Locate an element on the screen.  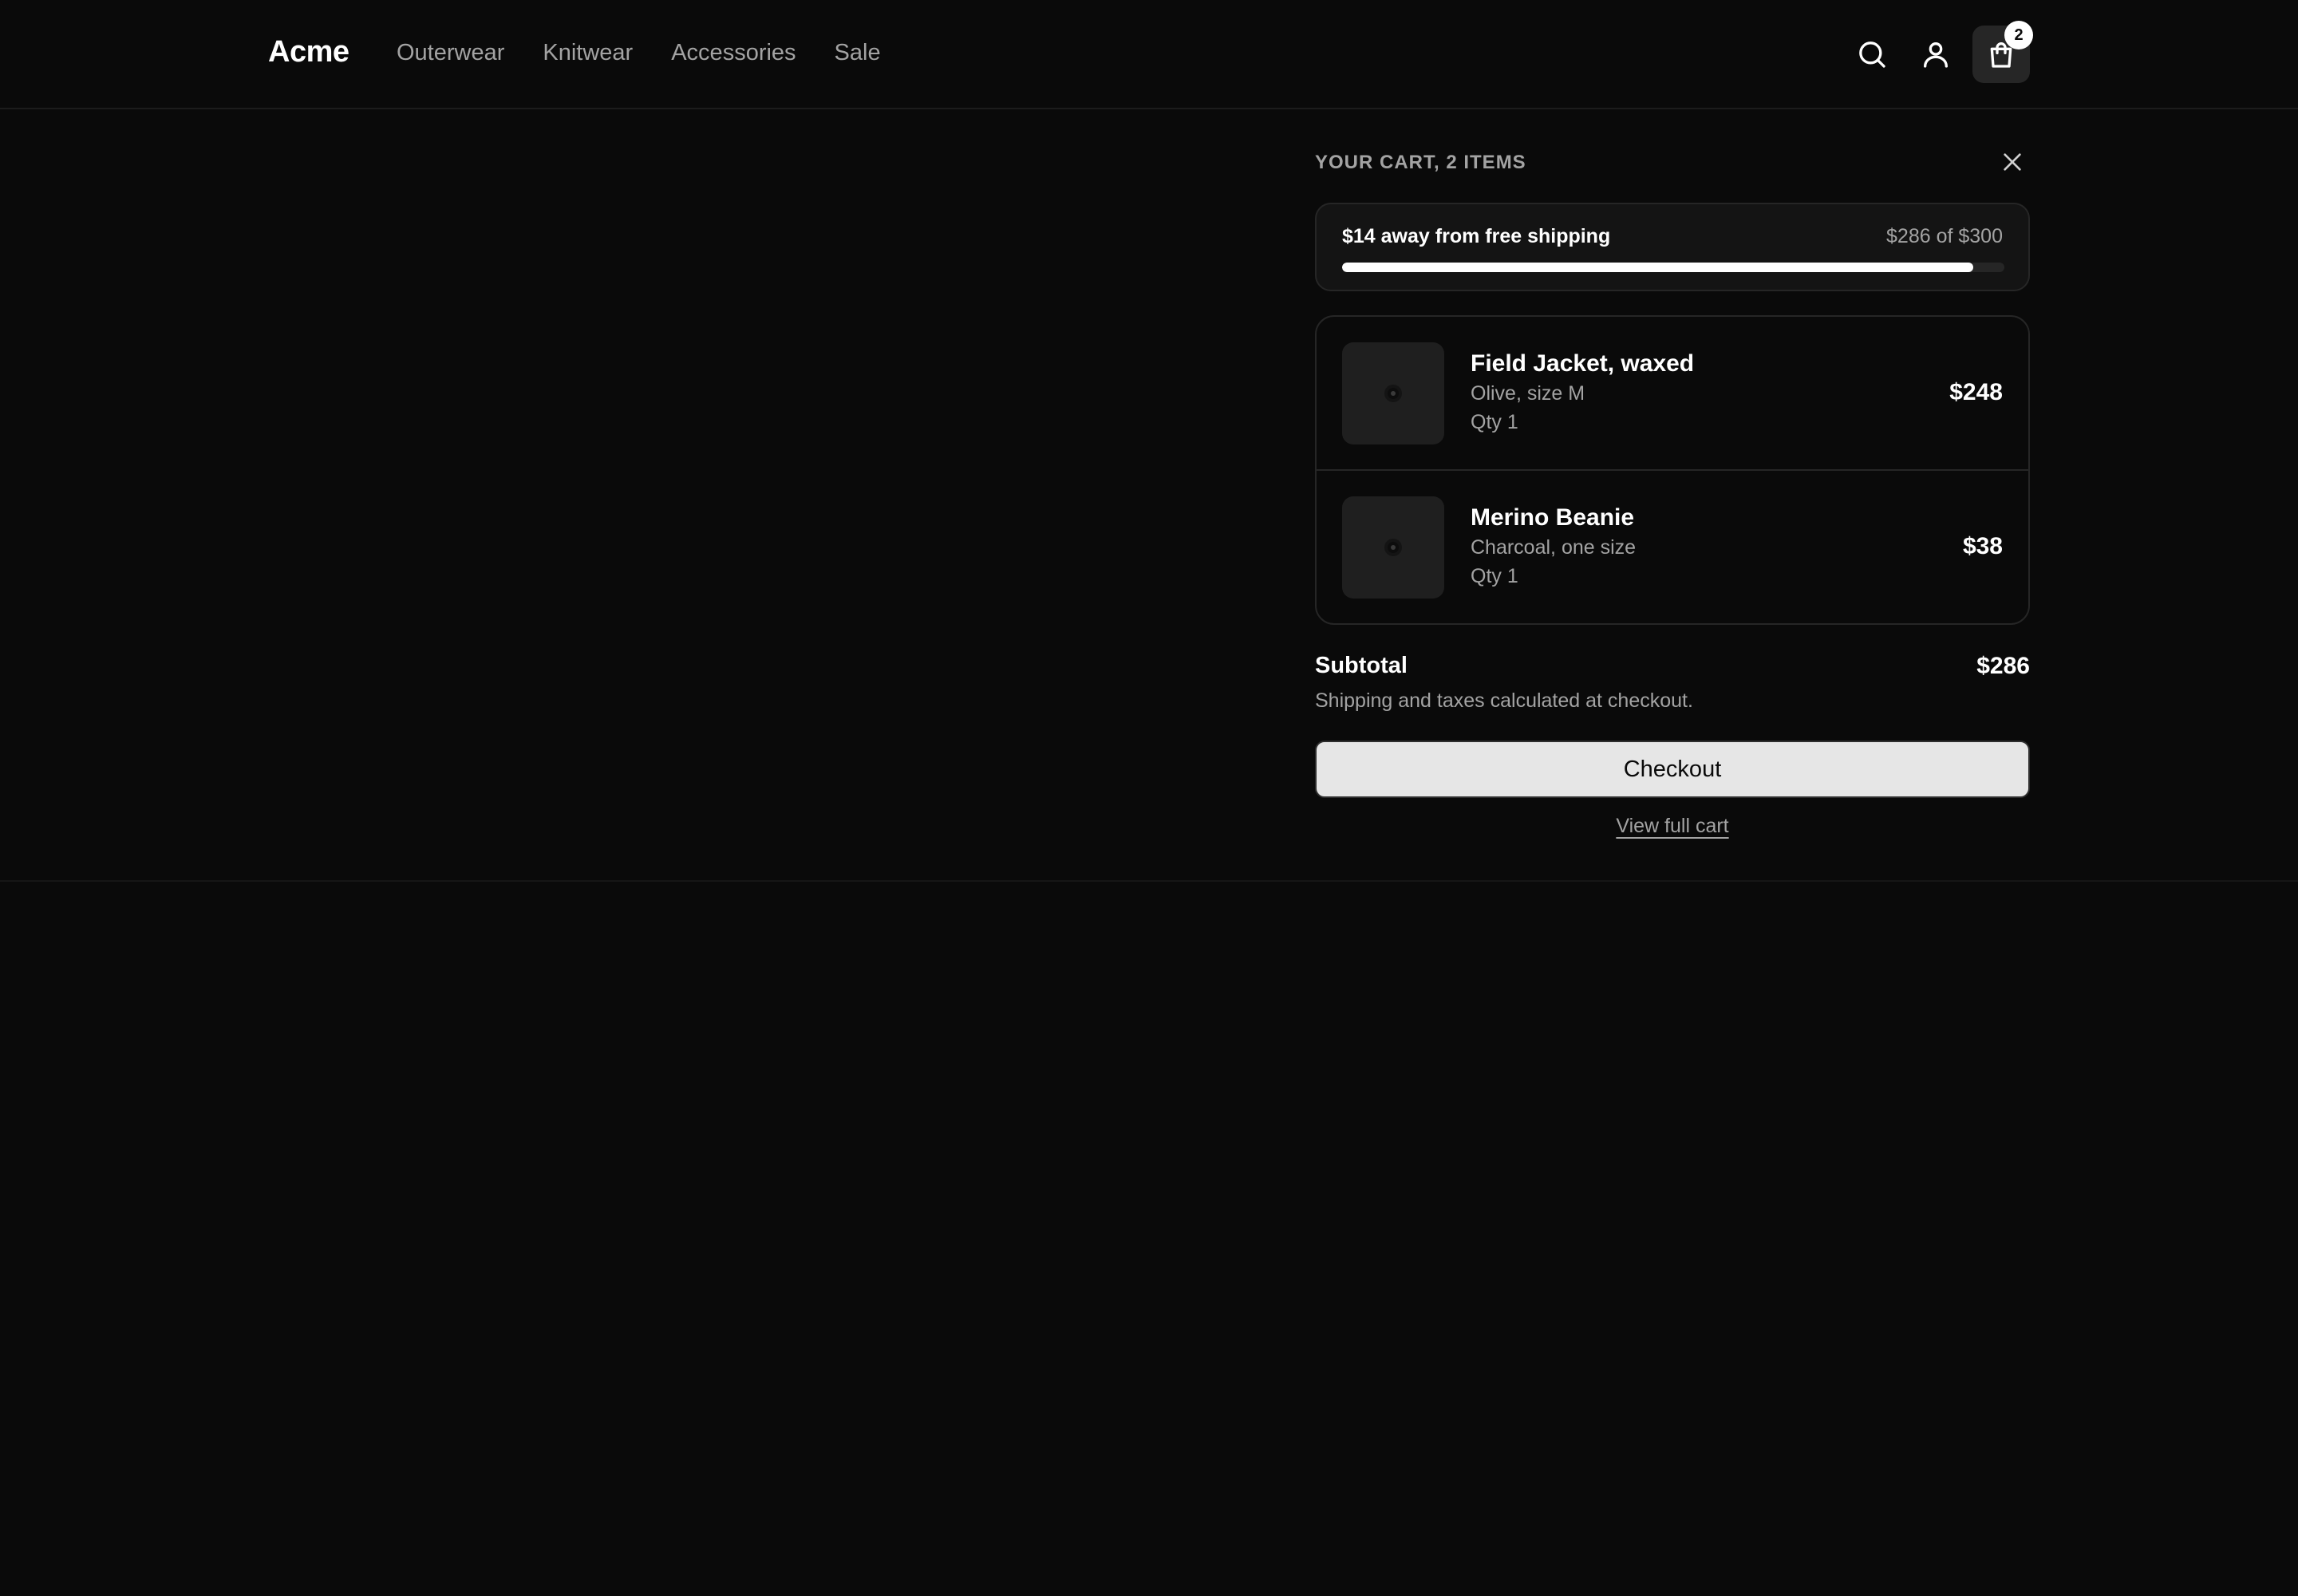
search-button is located at coordinates (1872, 55).